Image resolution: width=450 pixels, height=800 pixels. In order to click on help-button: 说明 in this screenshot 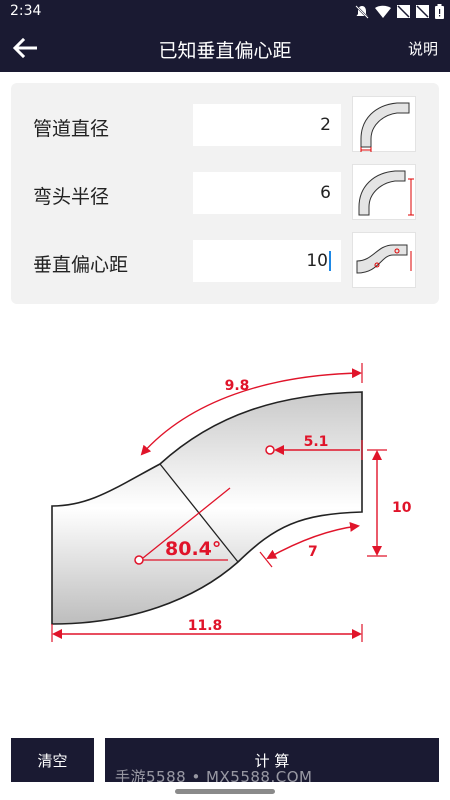, I will do `click(423, 48)`.